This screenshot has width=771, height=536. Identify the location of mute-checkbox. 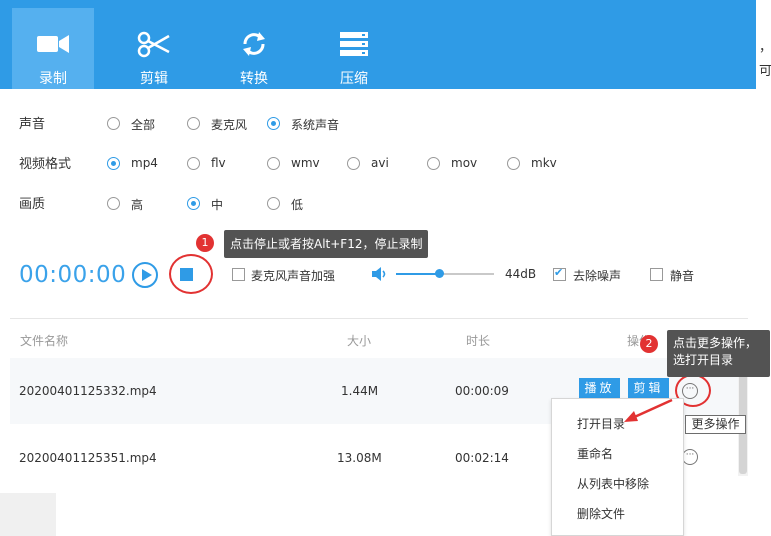
(656, 274).